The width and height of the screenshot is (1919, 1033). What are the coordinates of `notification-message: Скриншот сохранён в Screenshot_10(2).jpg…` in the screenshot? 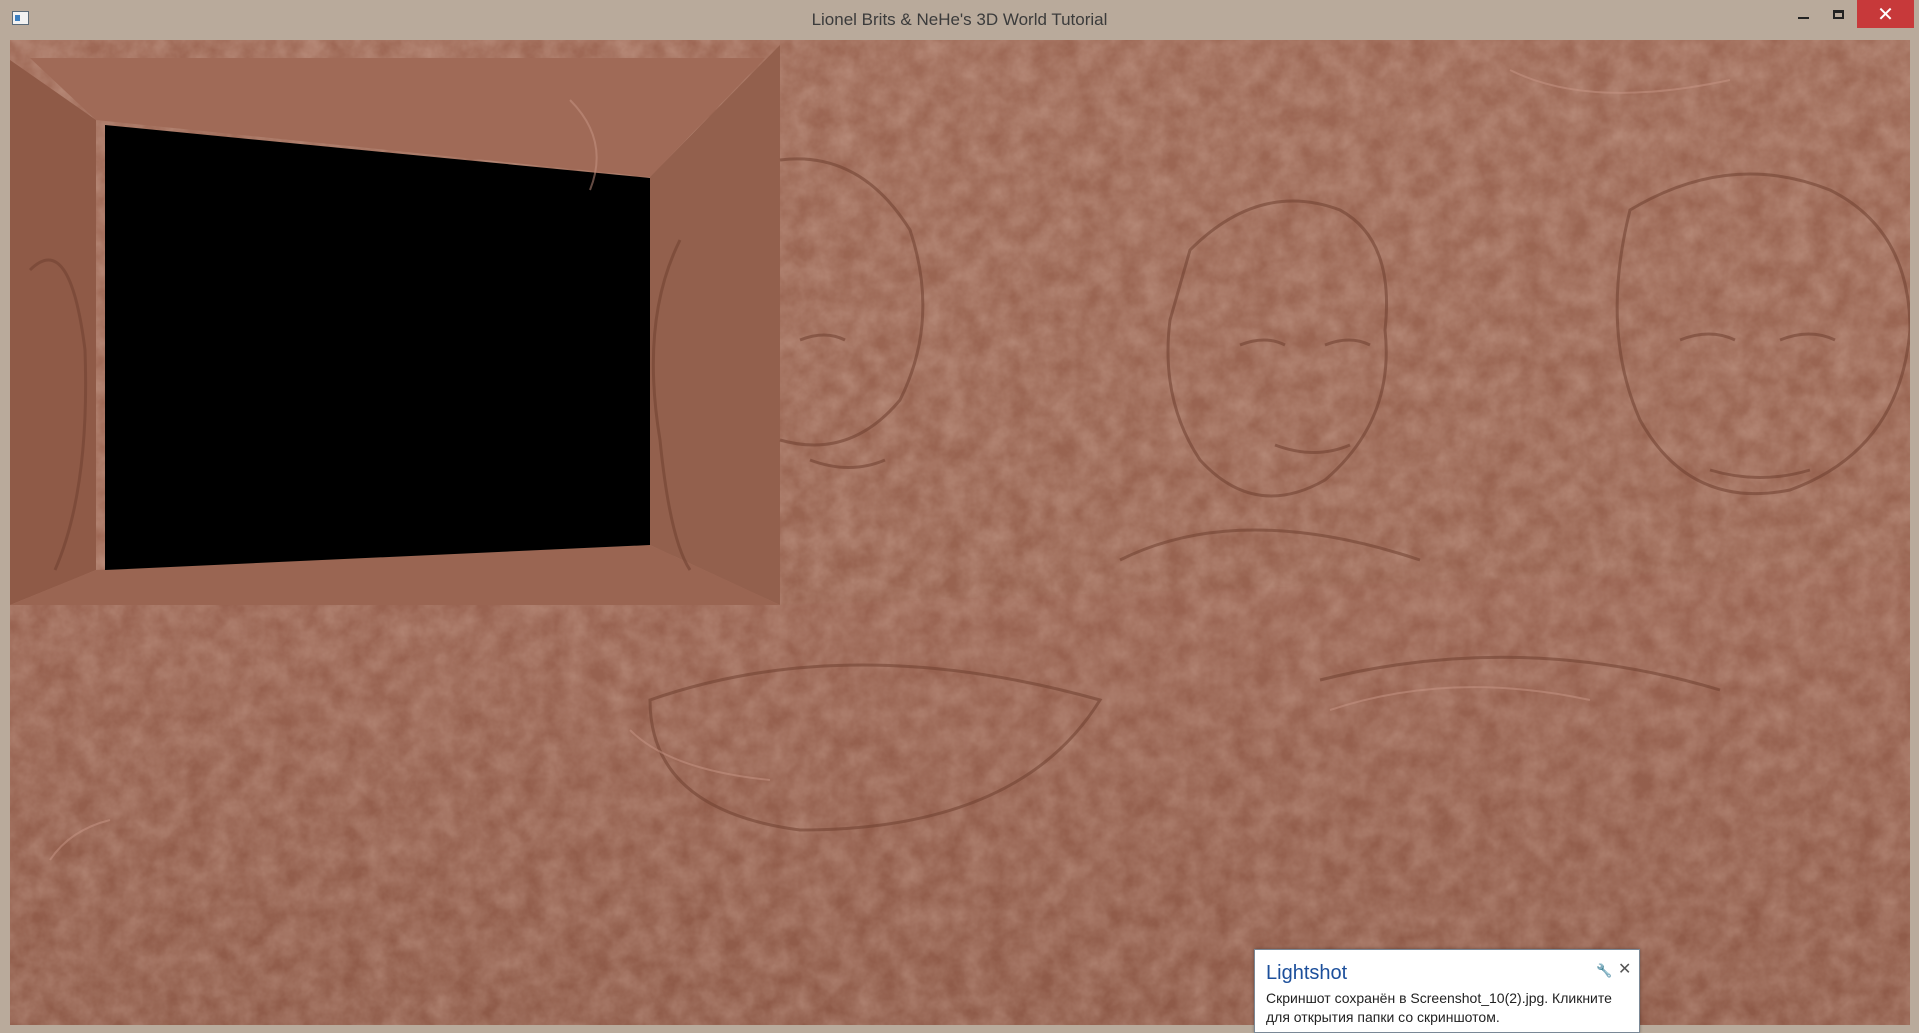 It's located at (1450, 1008).